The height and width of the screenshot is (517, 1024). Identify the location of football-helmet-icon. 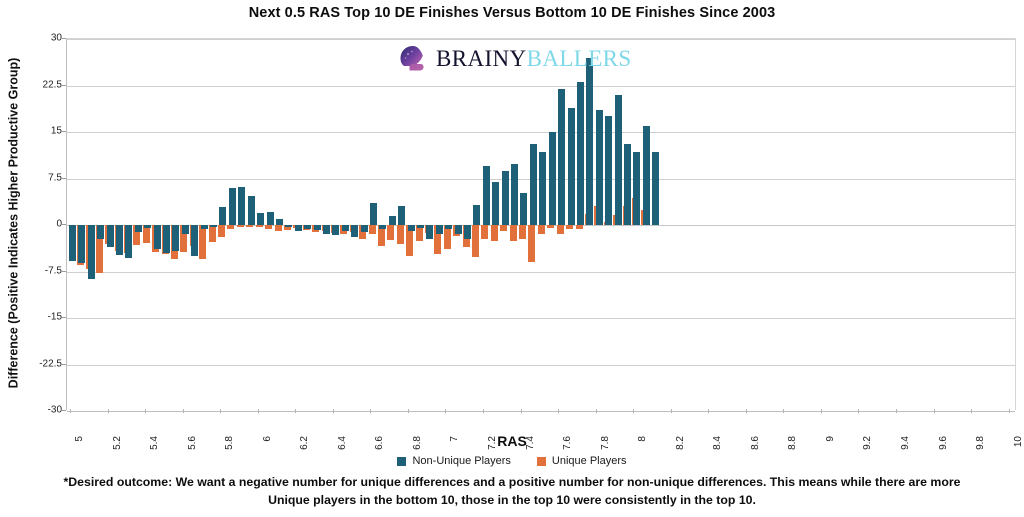
(412, 58).